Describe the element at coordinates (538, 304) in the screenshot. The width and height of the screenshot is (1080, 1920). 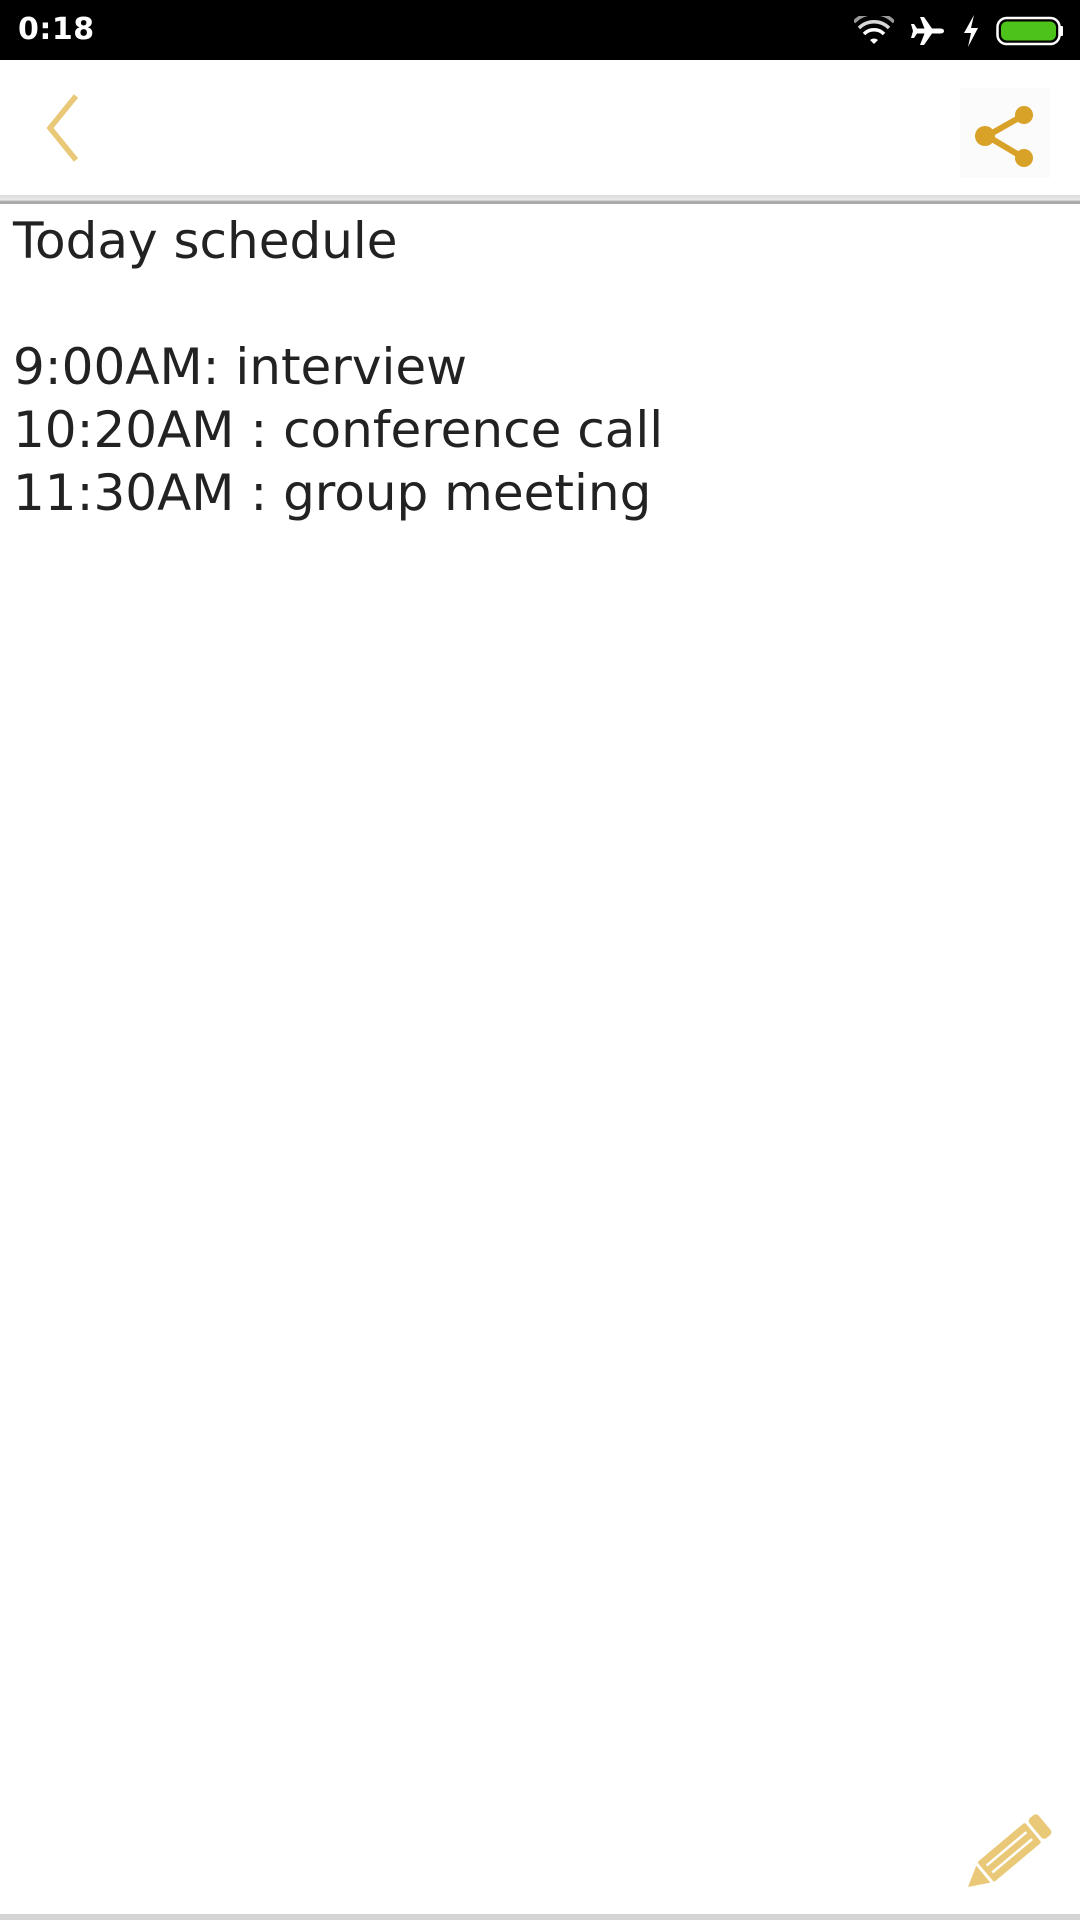
I see `note-blank-line` at that location.